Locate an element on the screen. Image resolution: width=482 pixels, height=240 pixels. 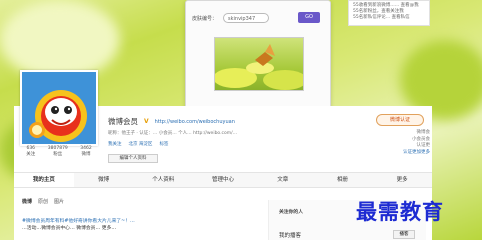
profile-tags: 我关注 北京 海淀区 标签 is located at coordinates (138, 144).